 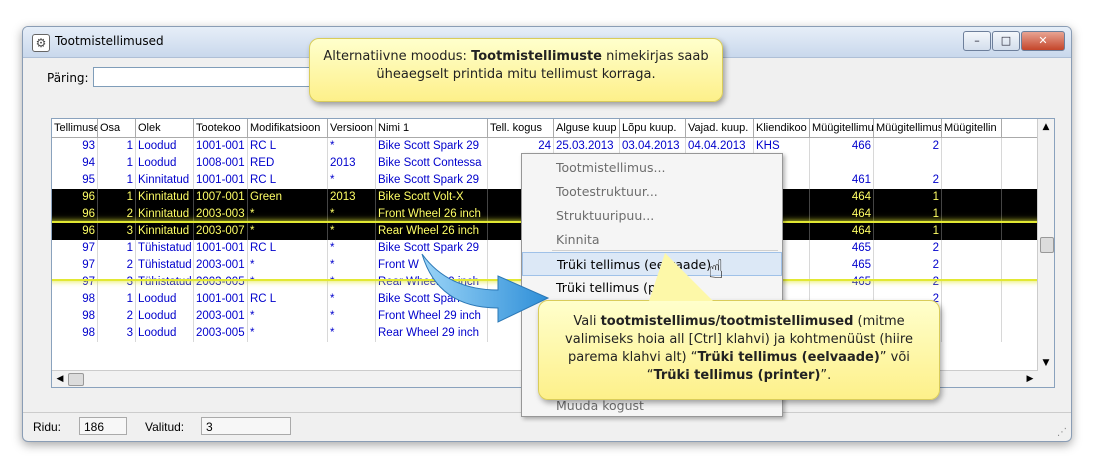 I want to click on column-header: Tell. kogus, so click(x=521, y=128).